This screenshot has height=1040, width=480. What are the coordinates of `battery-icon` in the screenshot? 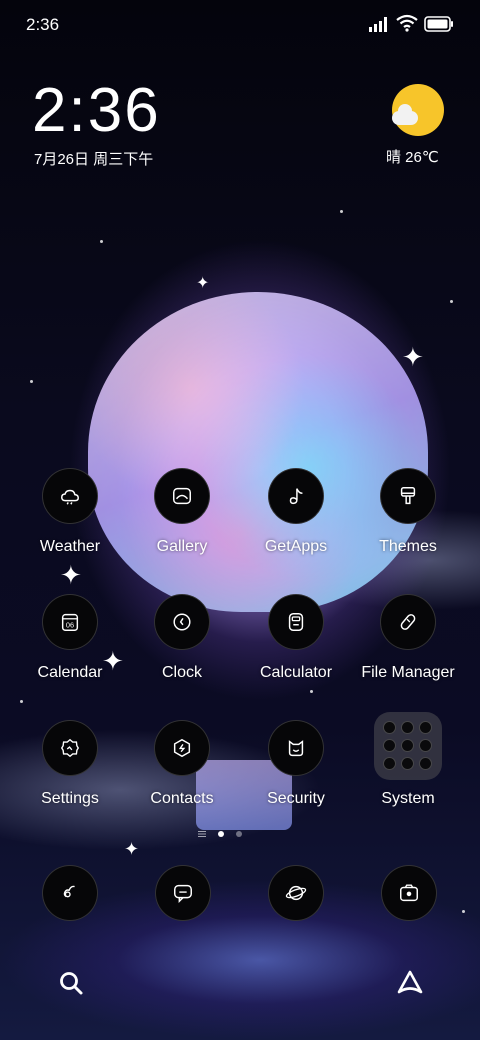 It's located at (438, 24).